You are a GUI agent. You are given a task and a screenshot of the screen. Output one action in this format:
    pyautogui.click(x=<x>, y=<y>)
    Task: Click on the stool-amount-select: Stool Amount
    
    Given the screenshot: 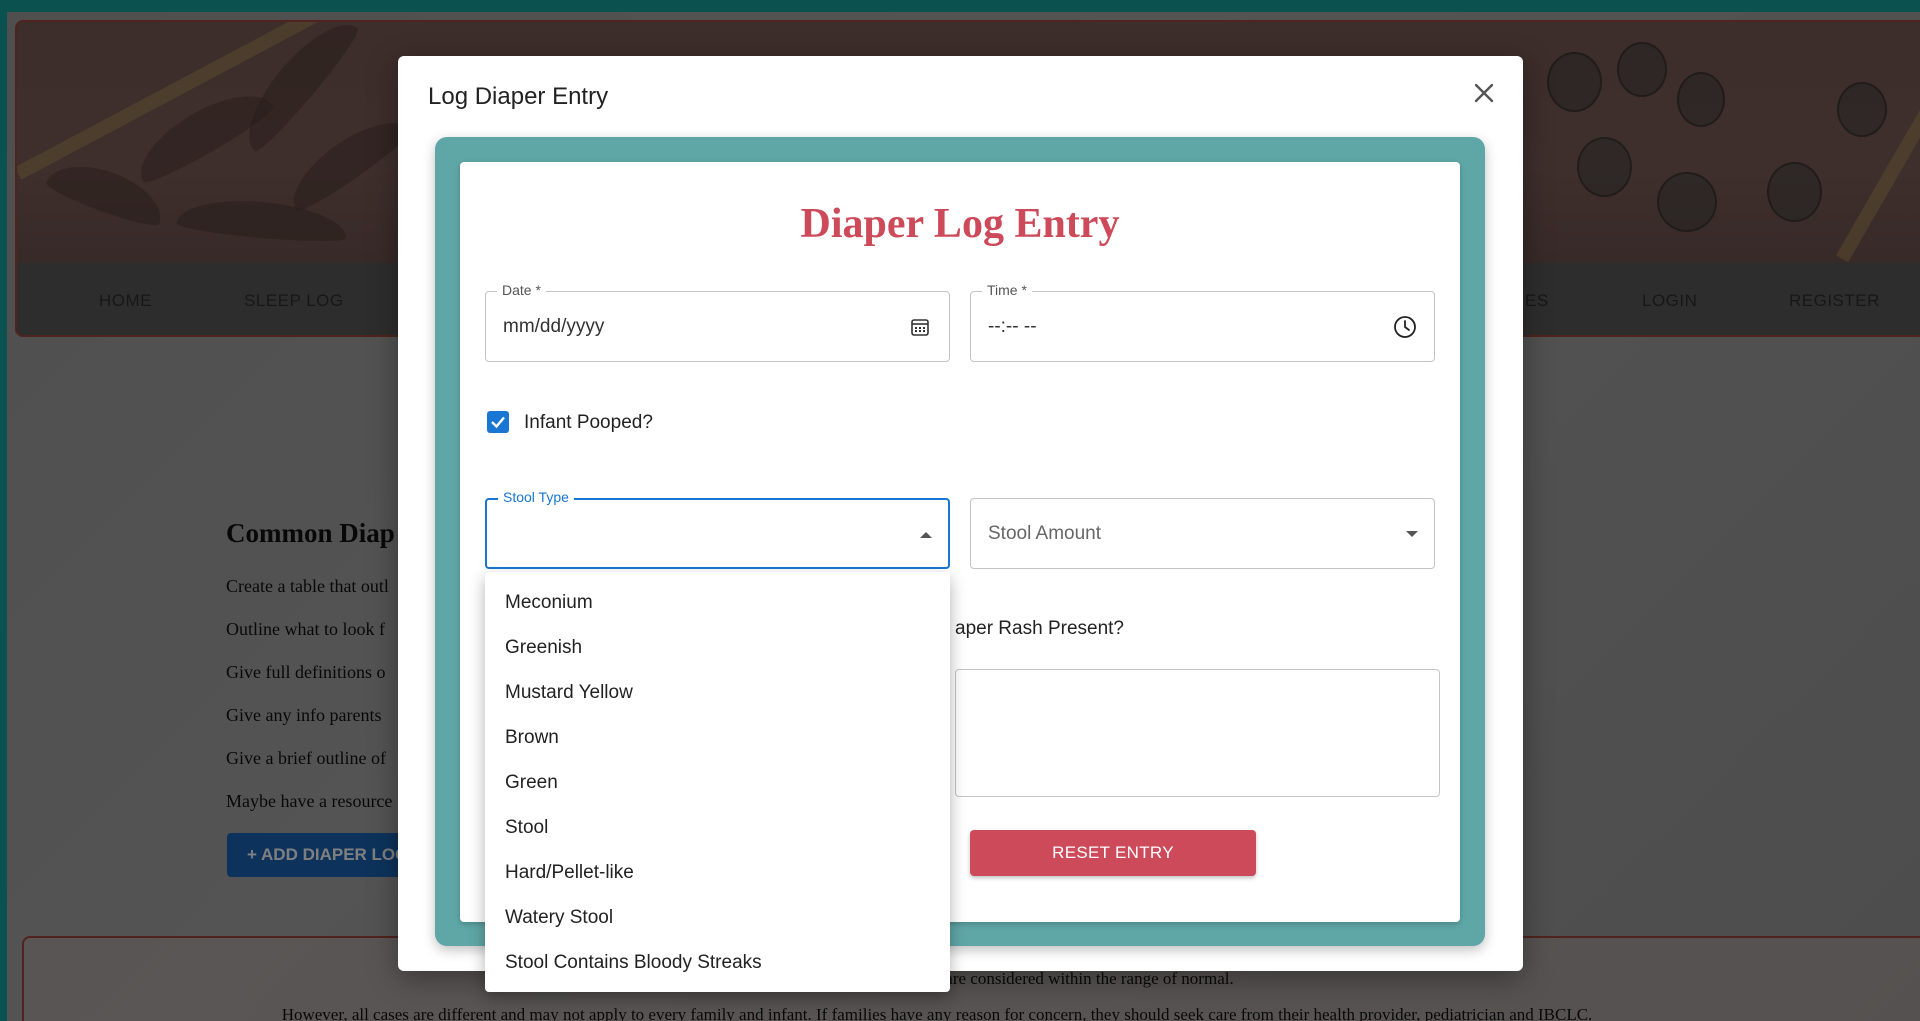 What is the action you would take?
    pyautogui.click(x=1202, y=533)
    